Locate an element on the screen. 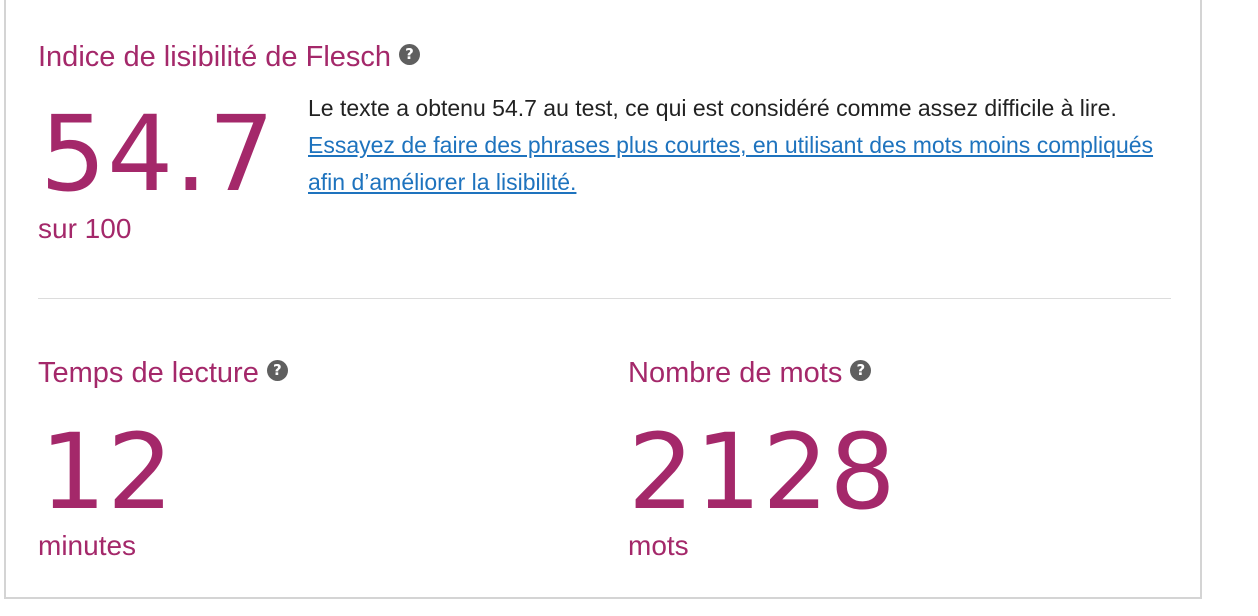 This screenshot has height=616, width=1258. flesch-scale-label: sur 100 is located at coordinates (85, 228).